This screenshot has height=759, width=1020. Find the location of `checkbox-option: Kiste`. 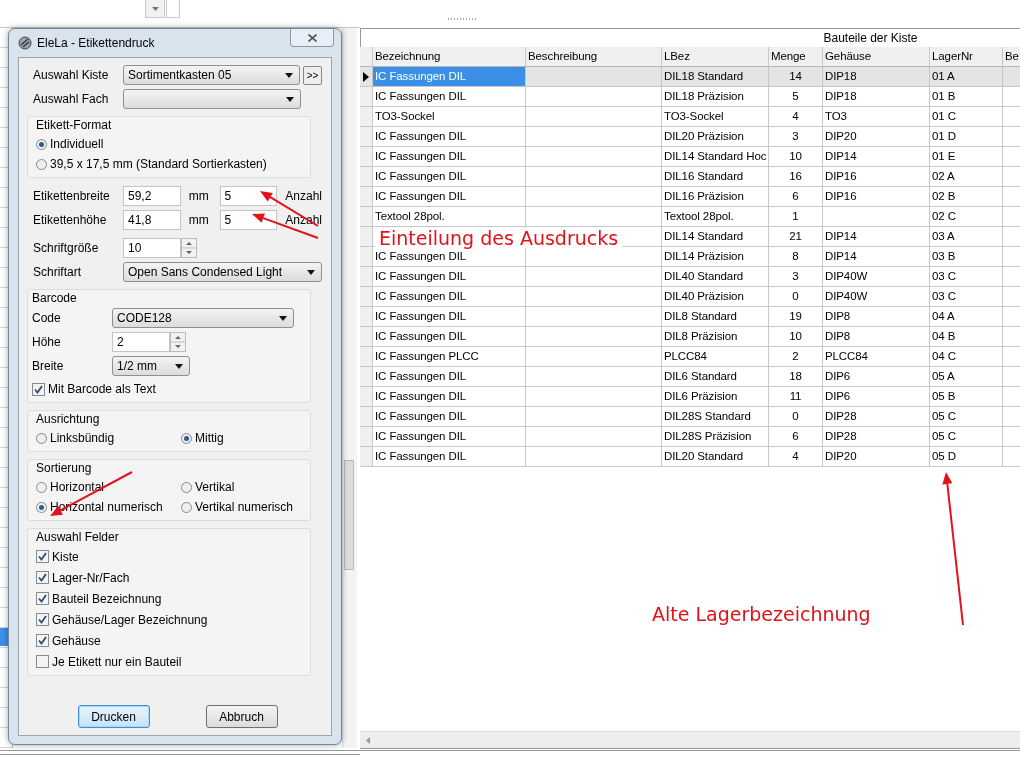

checkbox-option: Kiste is located at coordinates (169, 556).